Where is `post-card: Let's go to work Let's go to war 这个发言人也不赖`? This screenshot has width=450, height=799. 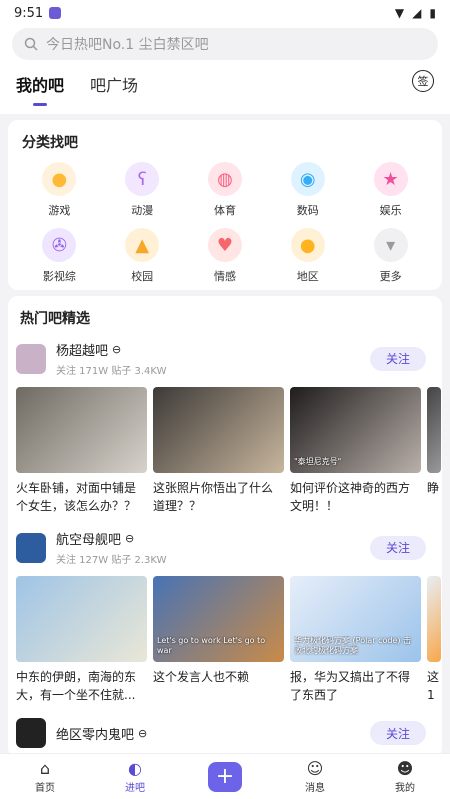 post-card: Let's go to work Let's go to war 这个发言人也不赖 is located at coordinates (218, 640).